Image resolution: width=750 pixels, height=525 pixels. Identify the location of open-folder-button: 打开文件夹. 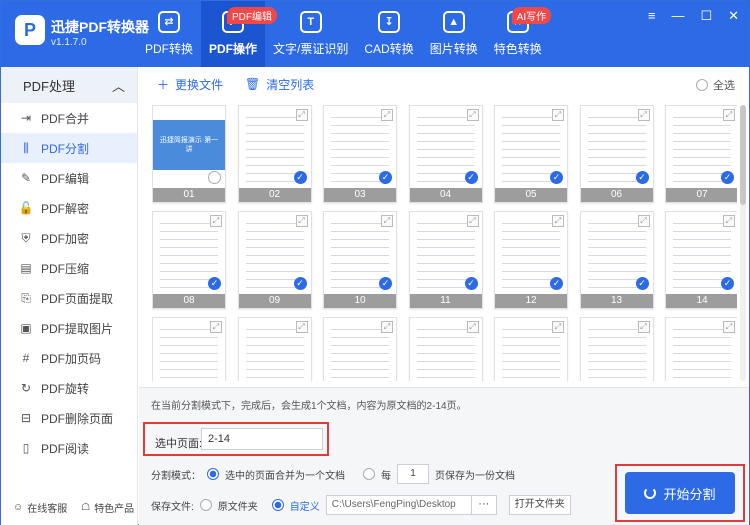
(539, 505).